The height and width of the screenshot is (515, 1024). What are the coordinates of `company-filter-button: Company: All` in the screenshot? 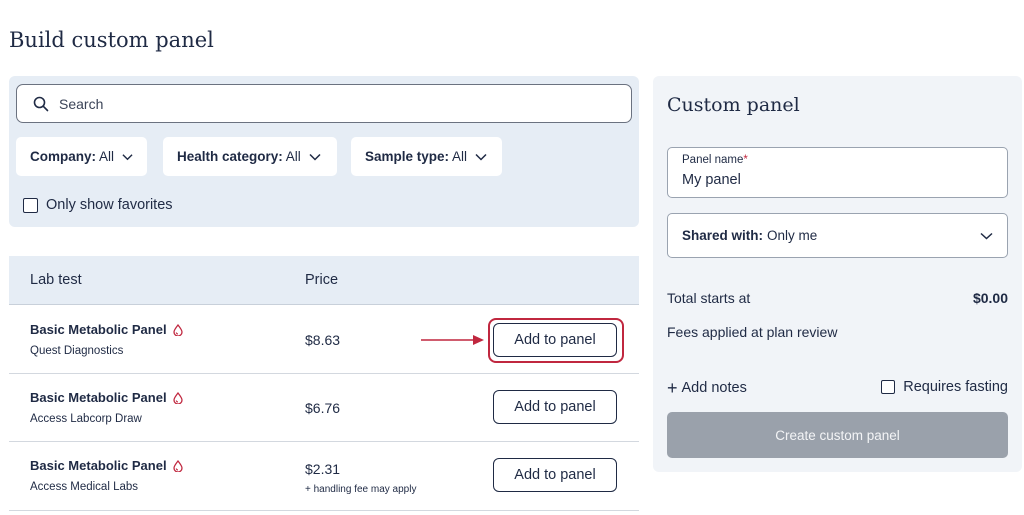 It's located at (81, 156).